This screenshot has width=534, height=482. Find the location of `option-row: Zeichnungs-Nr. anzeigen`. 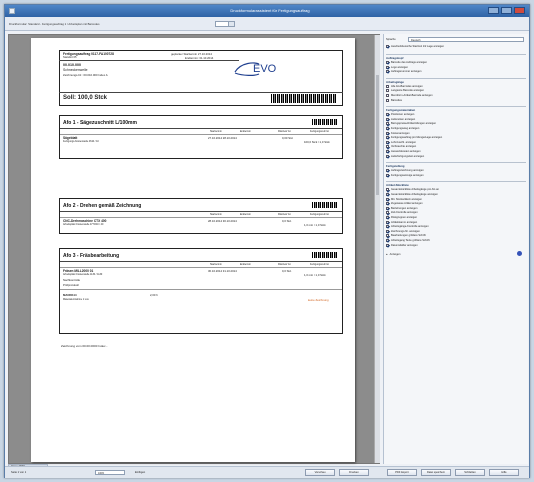

option-row: Zeichnungs-Nr. anzeigen is located at coordinates (403, 231).